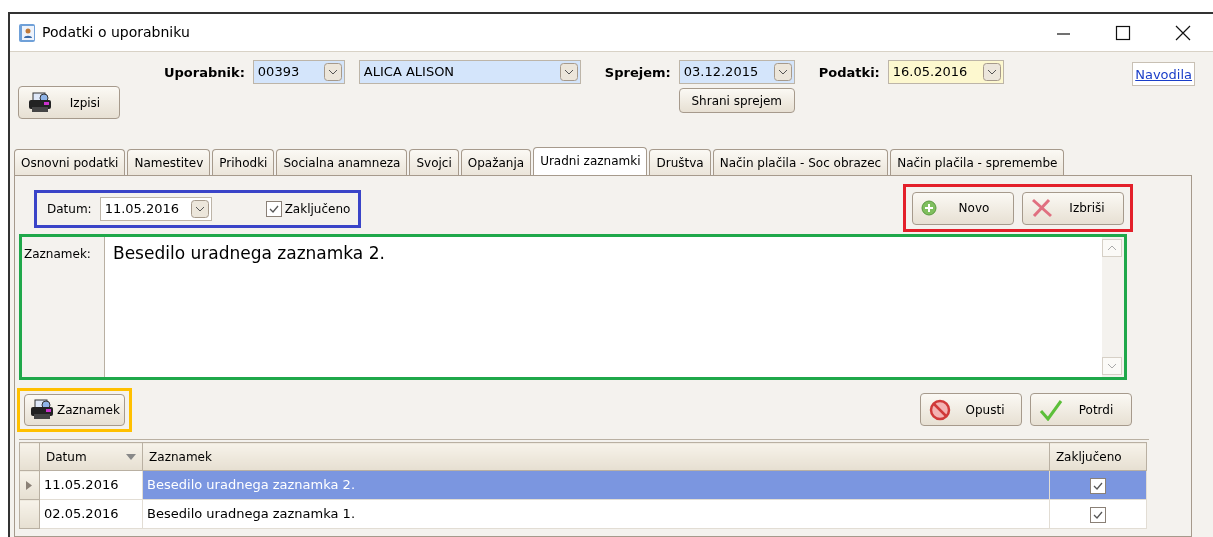  Describe the element at coordinates (977, 162) in the screenshot. I see `tab: Način plačila - spremembe` at that location.